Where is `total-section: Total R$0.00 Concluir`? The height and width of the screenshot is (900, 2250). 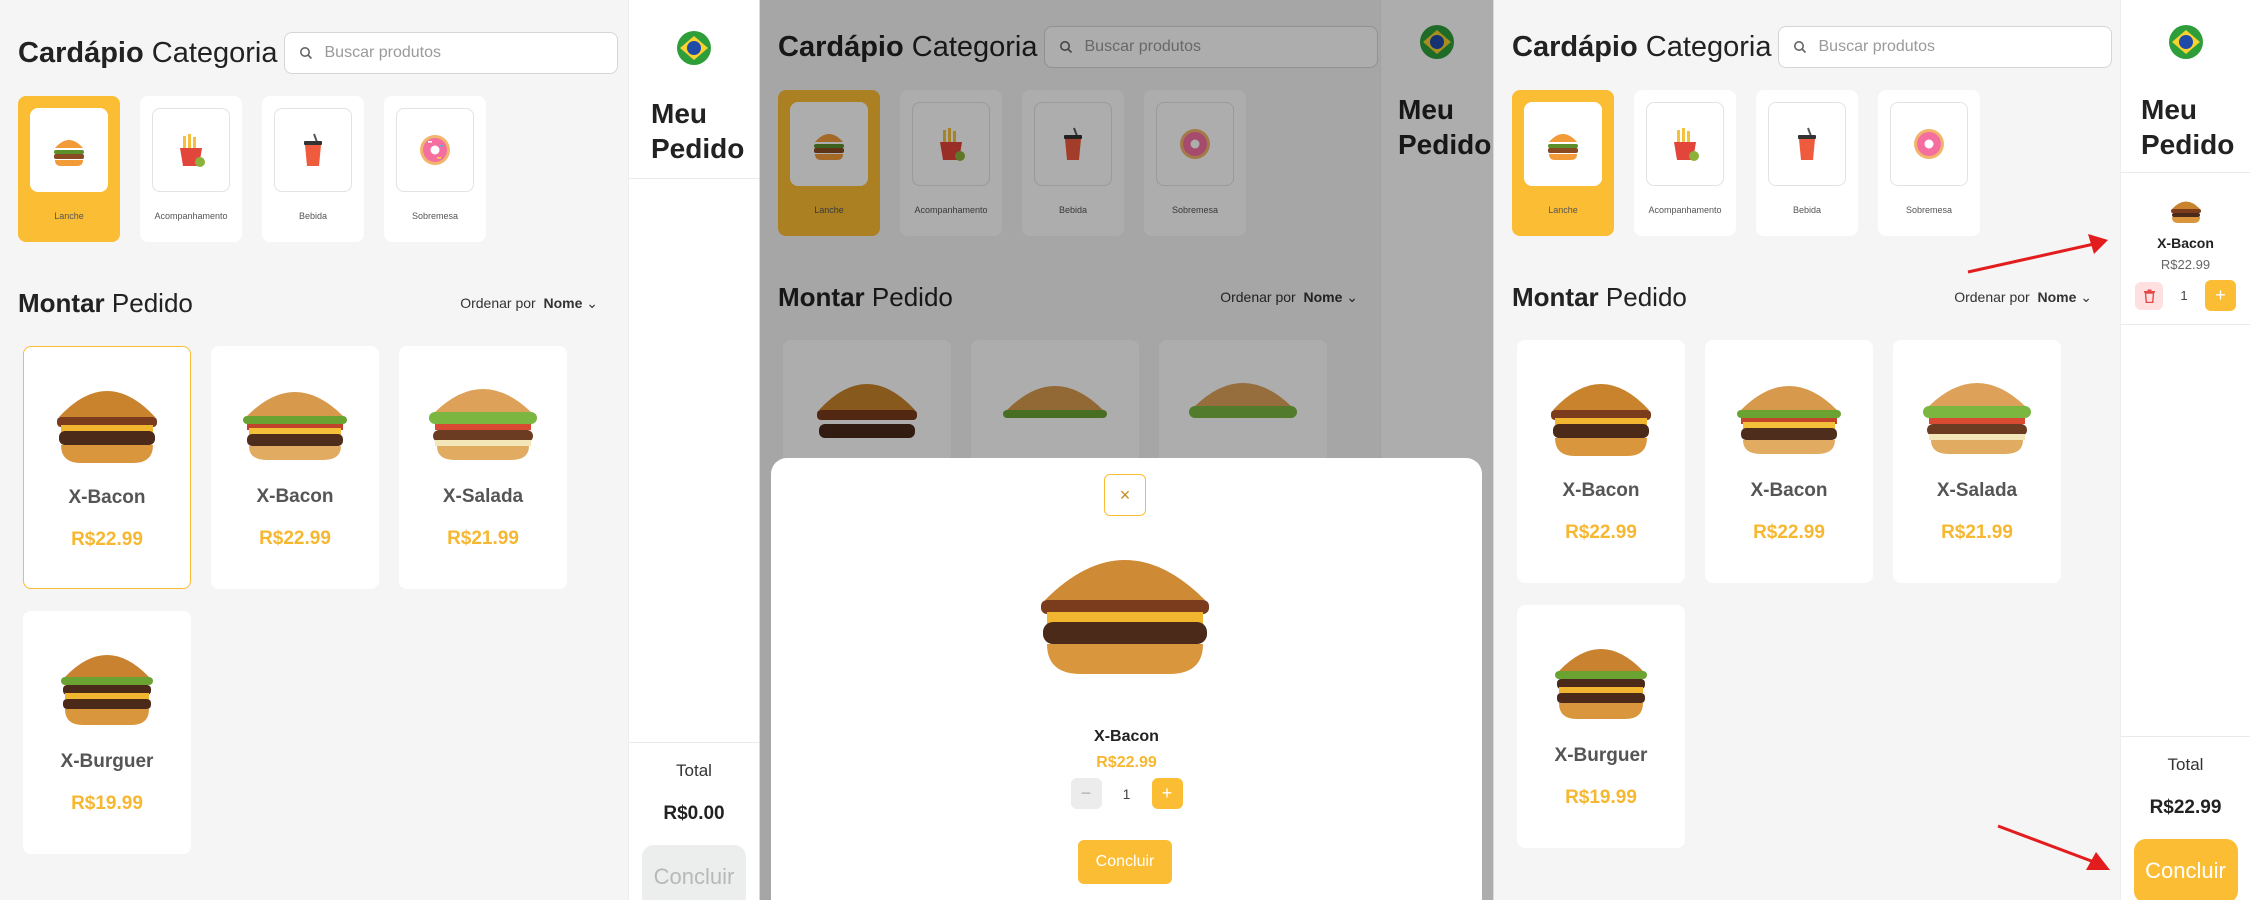 total-section: Total R$0.00 Concluir is located at coordinates (694, 821).